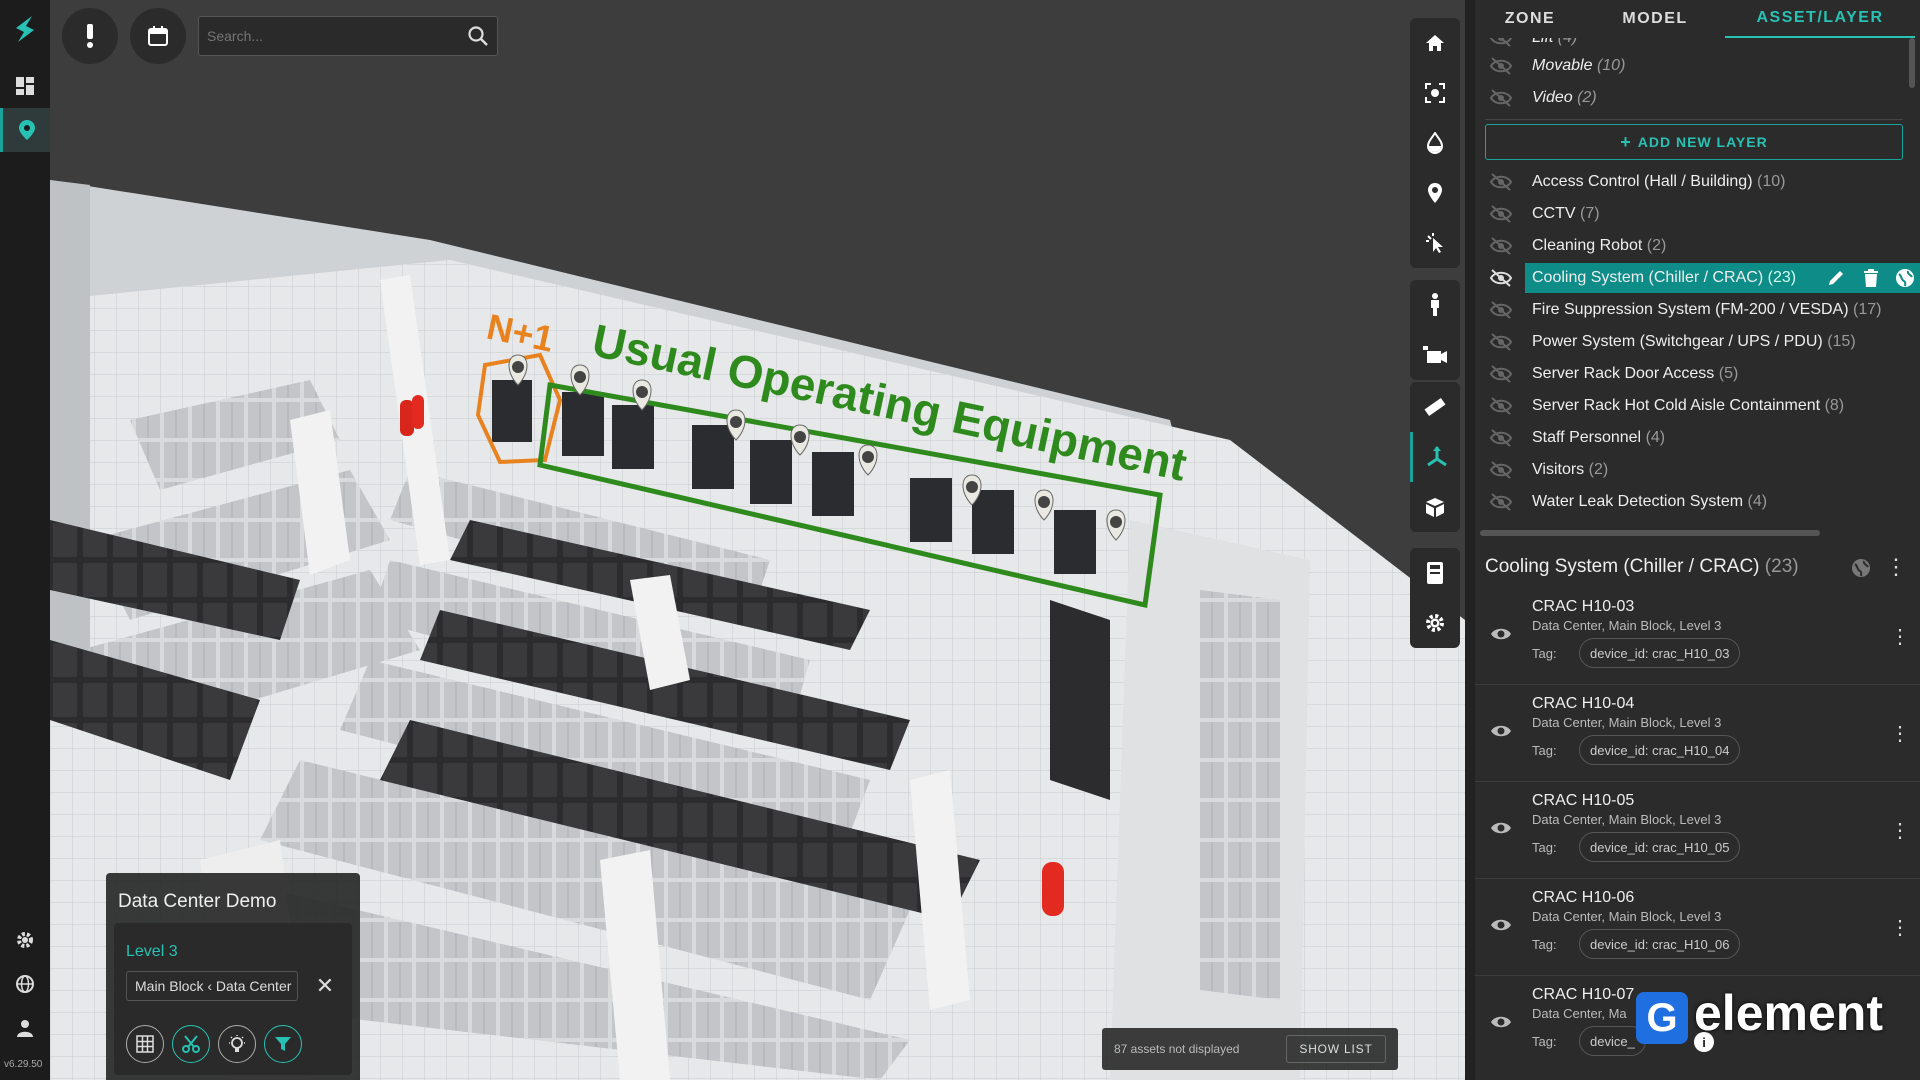 The height and width of the screenshot is (1080, 1920). Describe the element at coordinates (1590, 213) in the screenshot. I see `layer-count: (7)` at that location.